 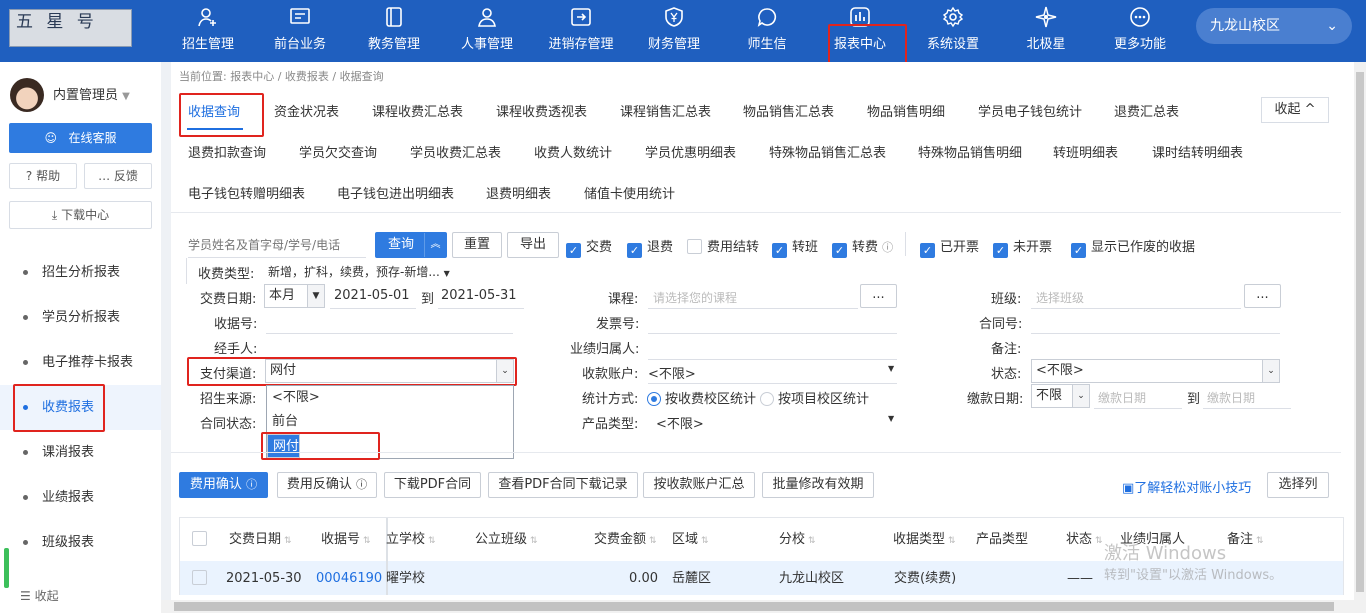 I want to click on tab-arrears: 学员欠交查询, so click(x=338, y=151).